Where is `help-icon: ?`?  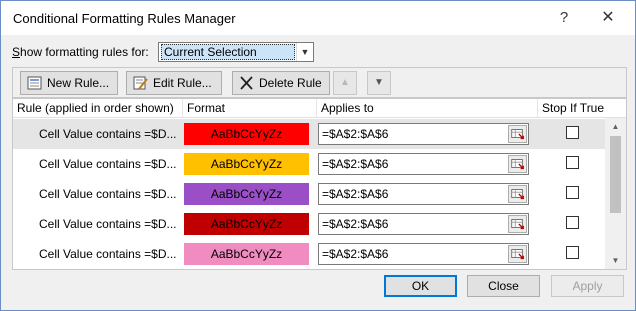 help-icon: ? is located at coordinates (564, 18).